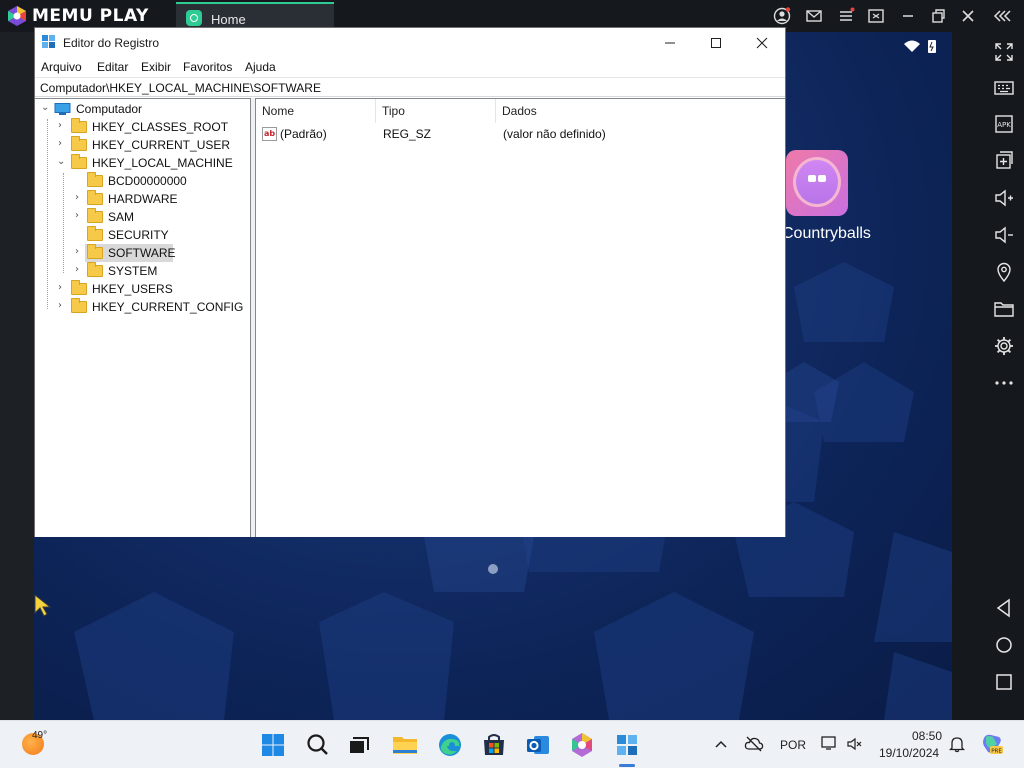  What do you see at coordinates (926, 736) in the screenshot?
I see `clock-time: 08:50` at bounding box center [926, 736].